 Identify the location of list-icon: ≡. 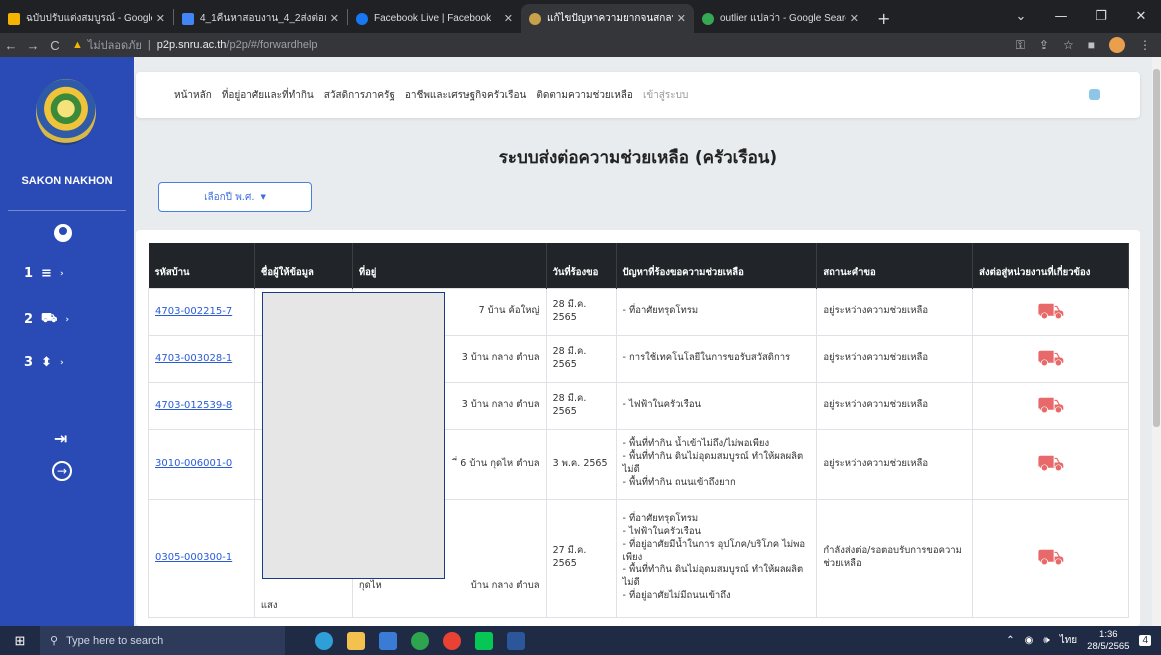
(46, 273).